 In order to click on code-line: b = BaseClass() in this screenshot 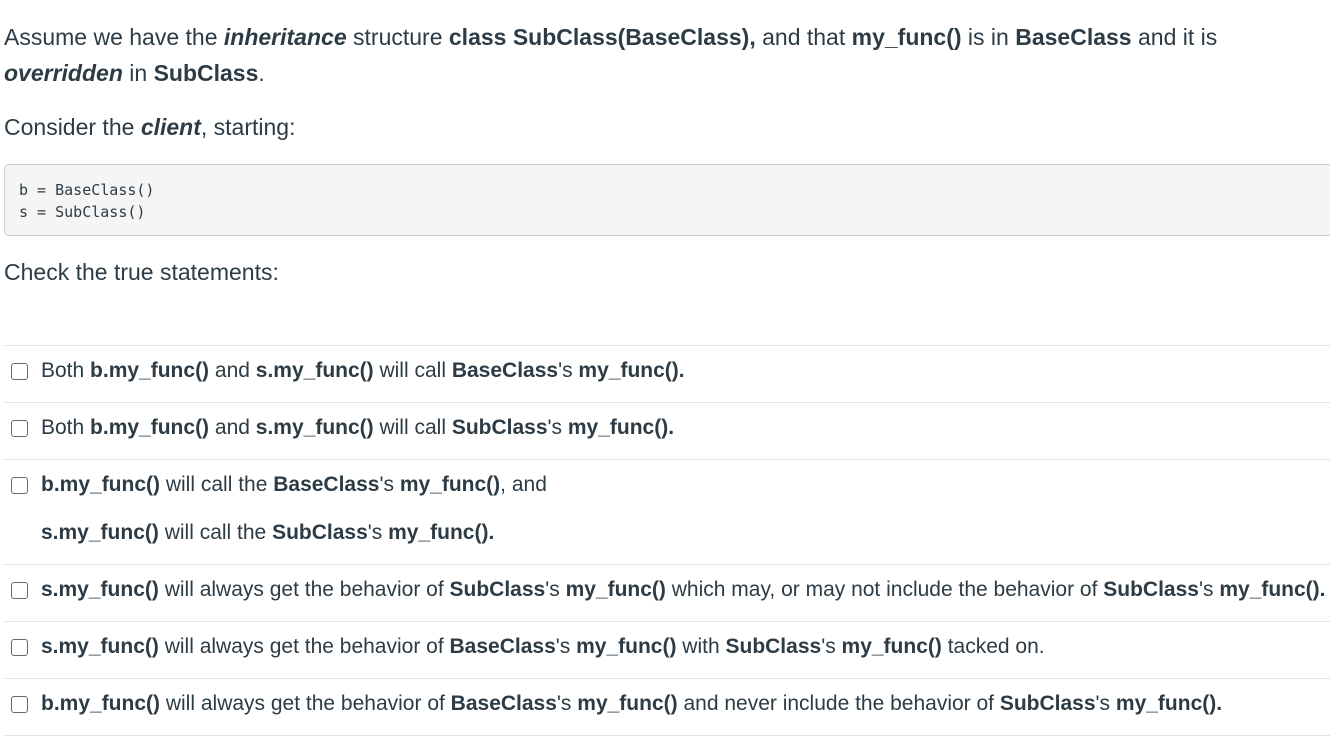, I will do `click(87, 190)`.